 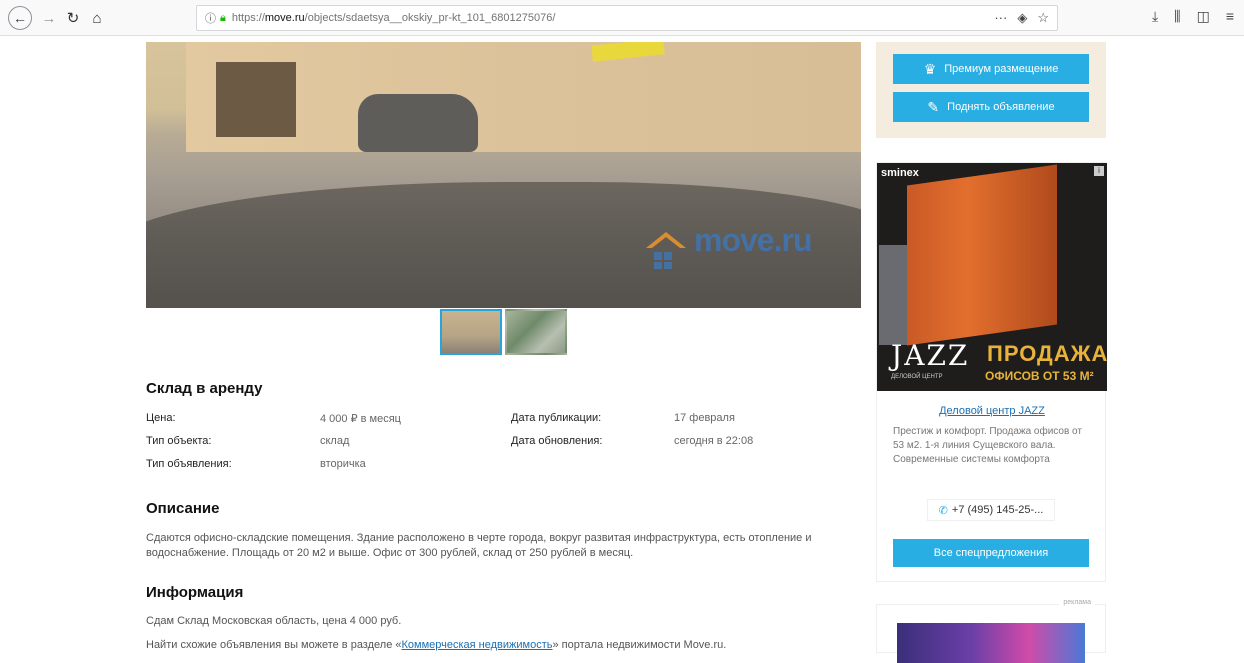 What do you see at coordinates (223, 18) in the screenshot?
I see `lock-icon: 🔒︎` at bounding box center [223, 18].